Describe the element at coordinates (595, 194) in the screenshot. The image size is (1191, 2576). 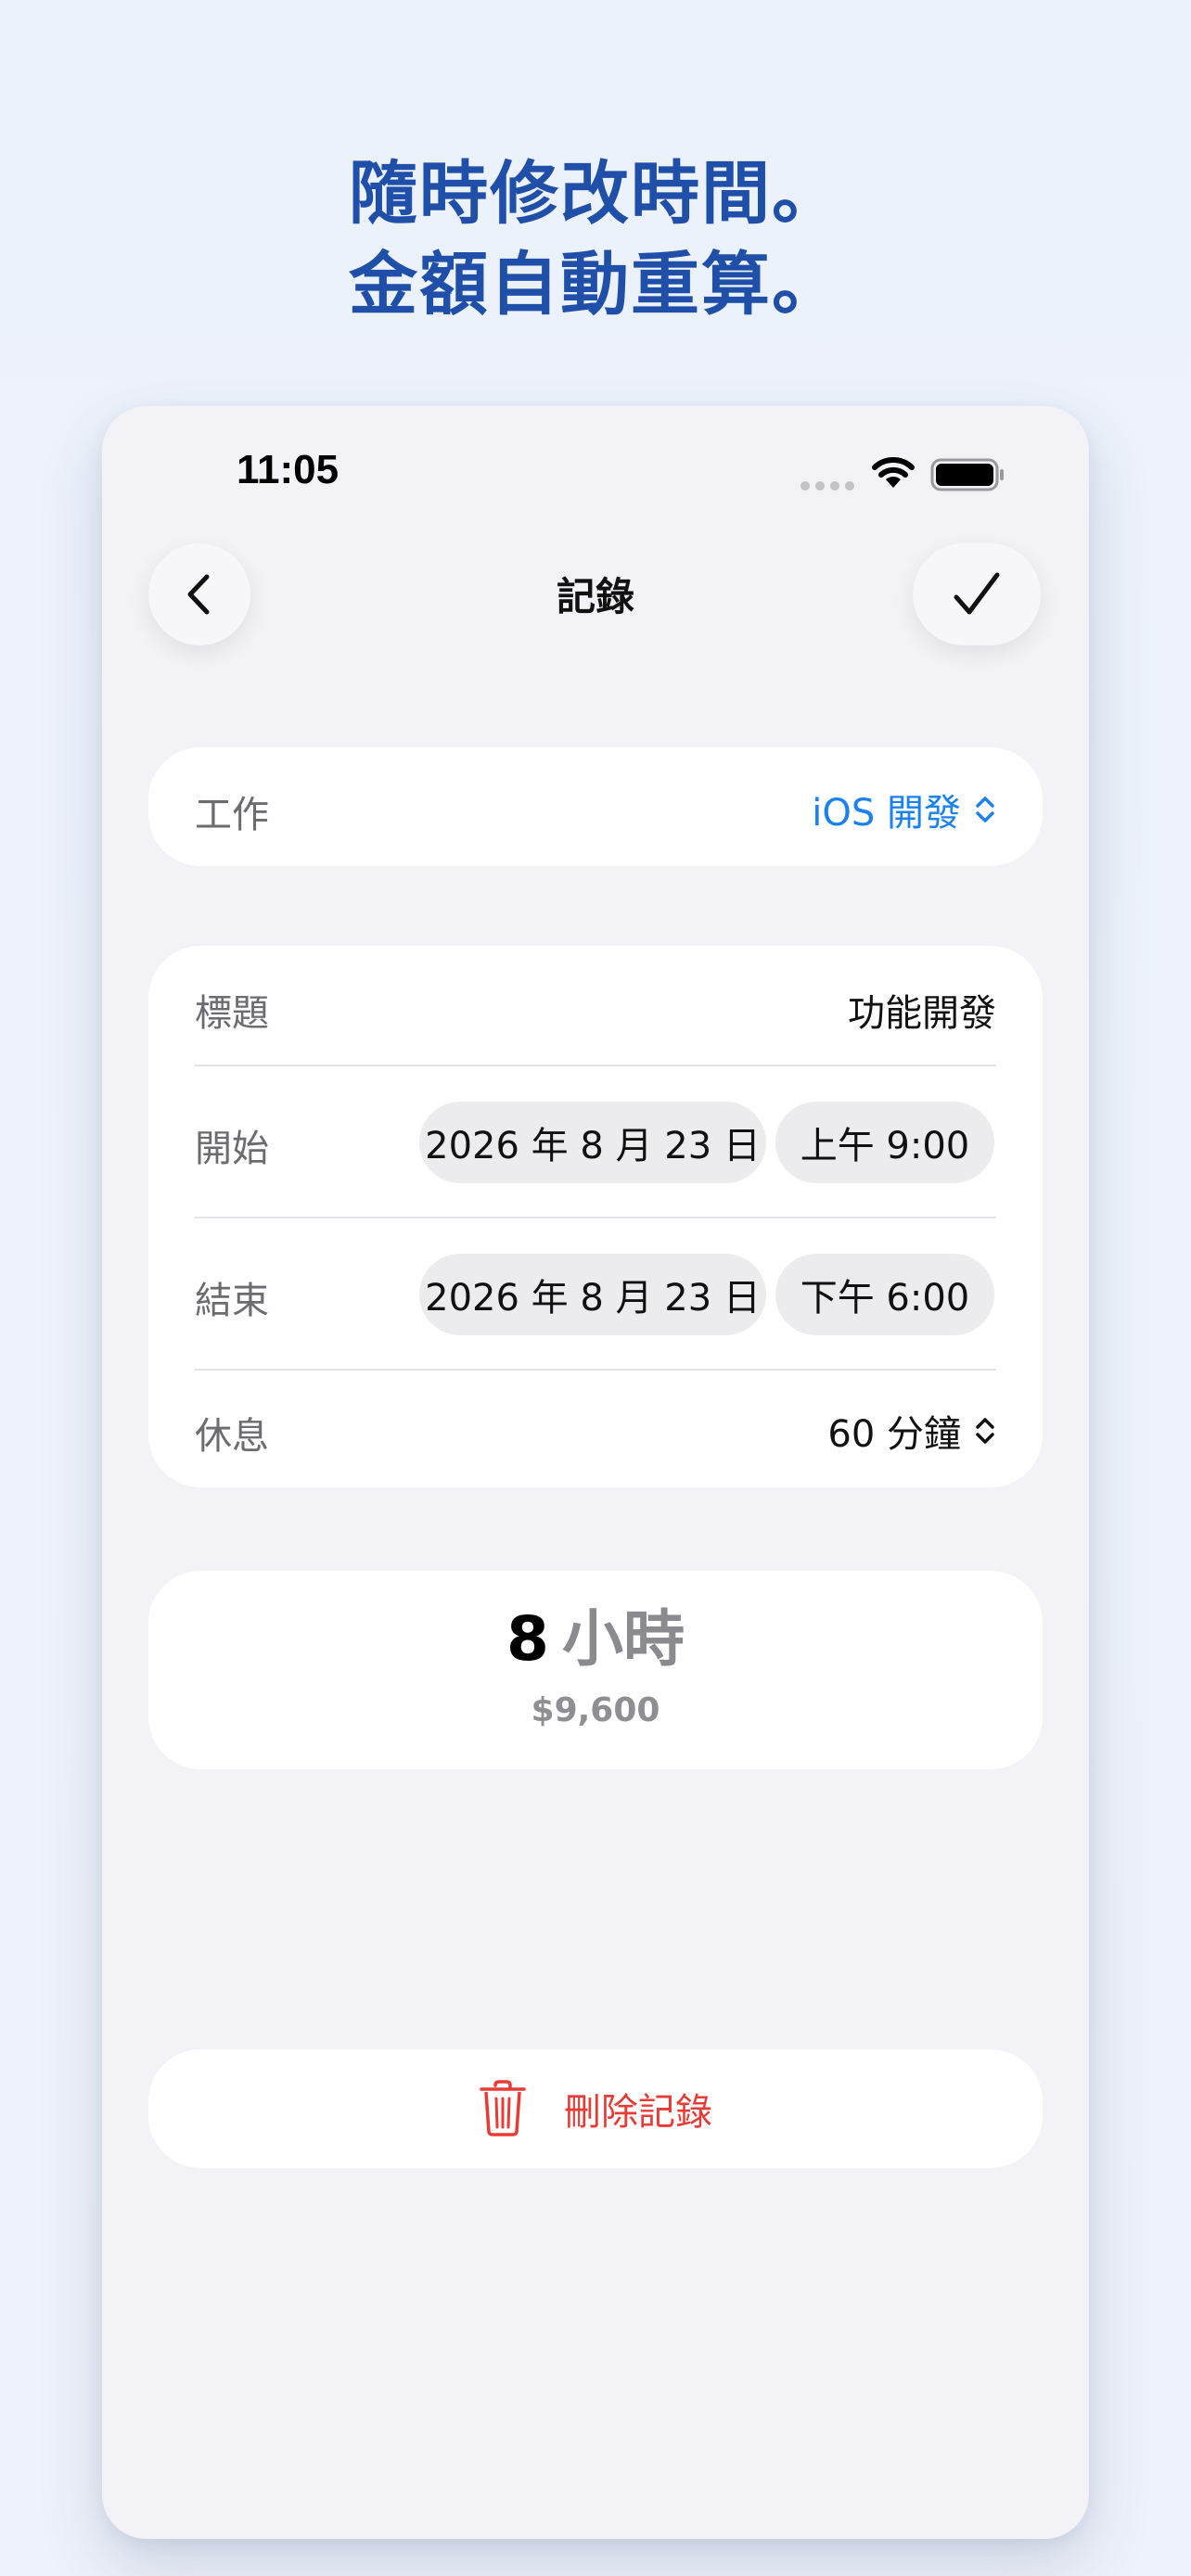
I see `headline-line-1: 隨時修改時間。` at that location.